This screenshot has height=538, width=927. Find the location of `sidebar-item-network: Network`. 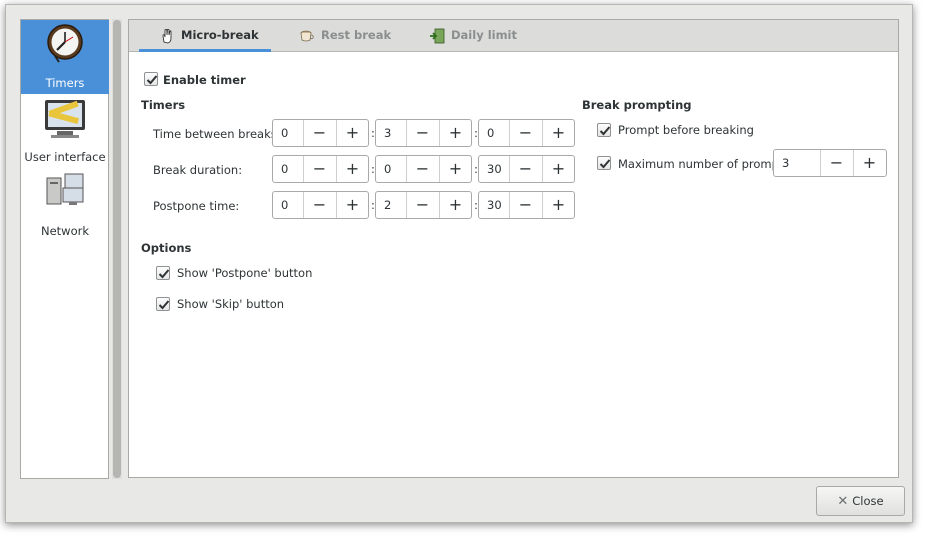

sidebar-item-network: Network is located at coordinates (65, 205).